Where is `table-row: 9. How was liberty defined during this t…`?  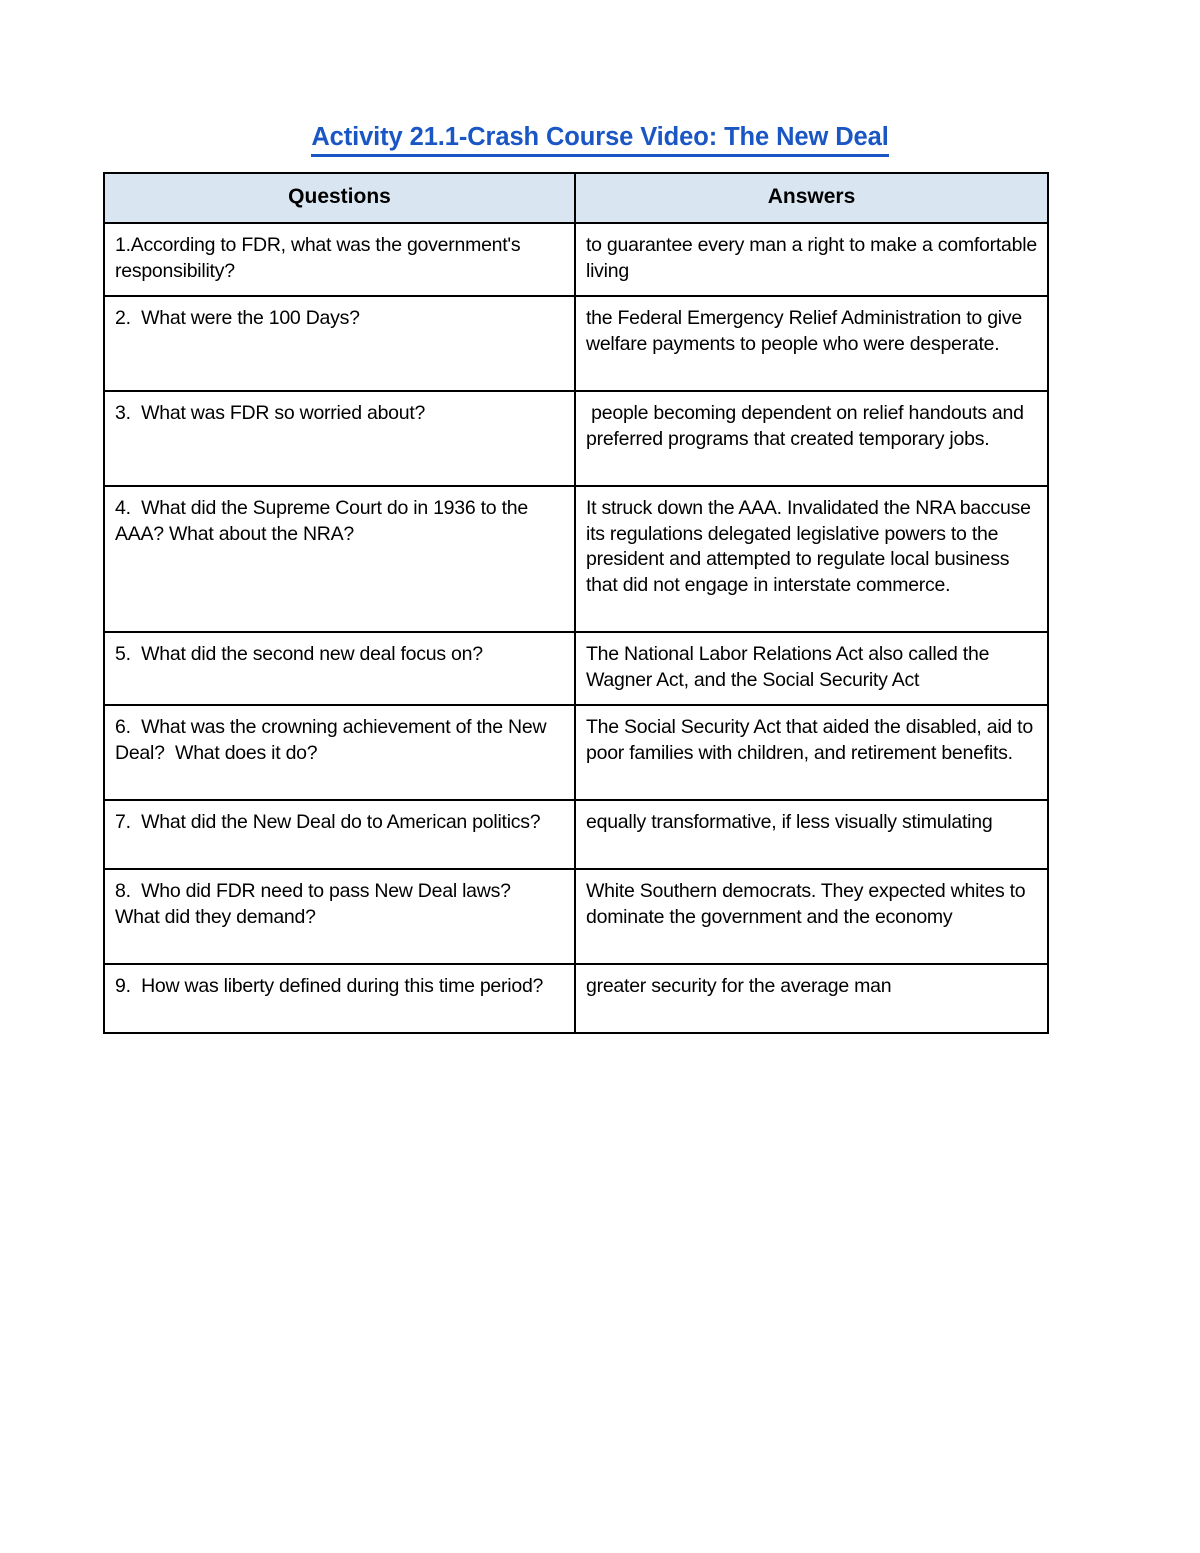 table-row: 9. How was liberty defined during this t… is located at coordinates (576, 998).